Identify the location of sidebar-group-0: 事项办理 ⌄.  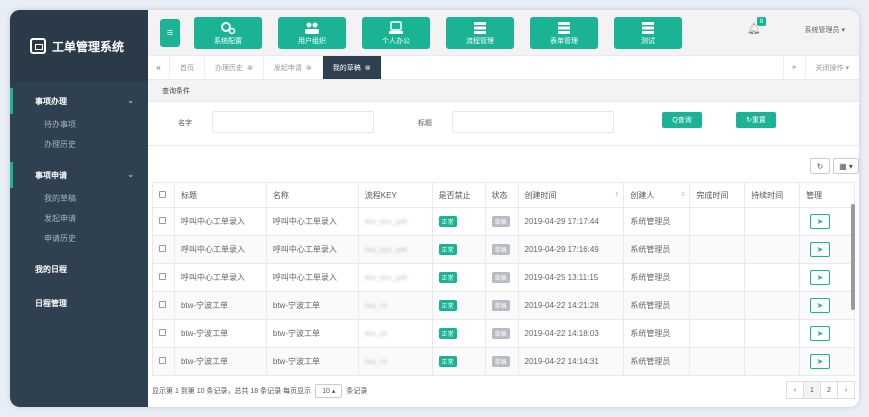
(79, 101).